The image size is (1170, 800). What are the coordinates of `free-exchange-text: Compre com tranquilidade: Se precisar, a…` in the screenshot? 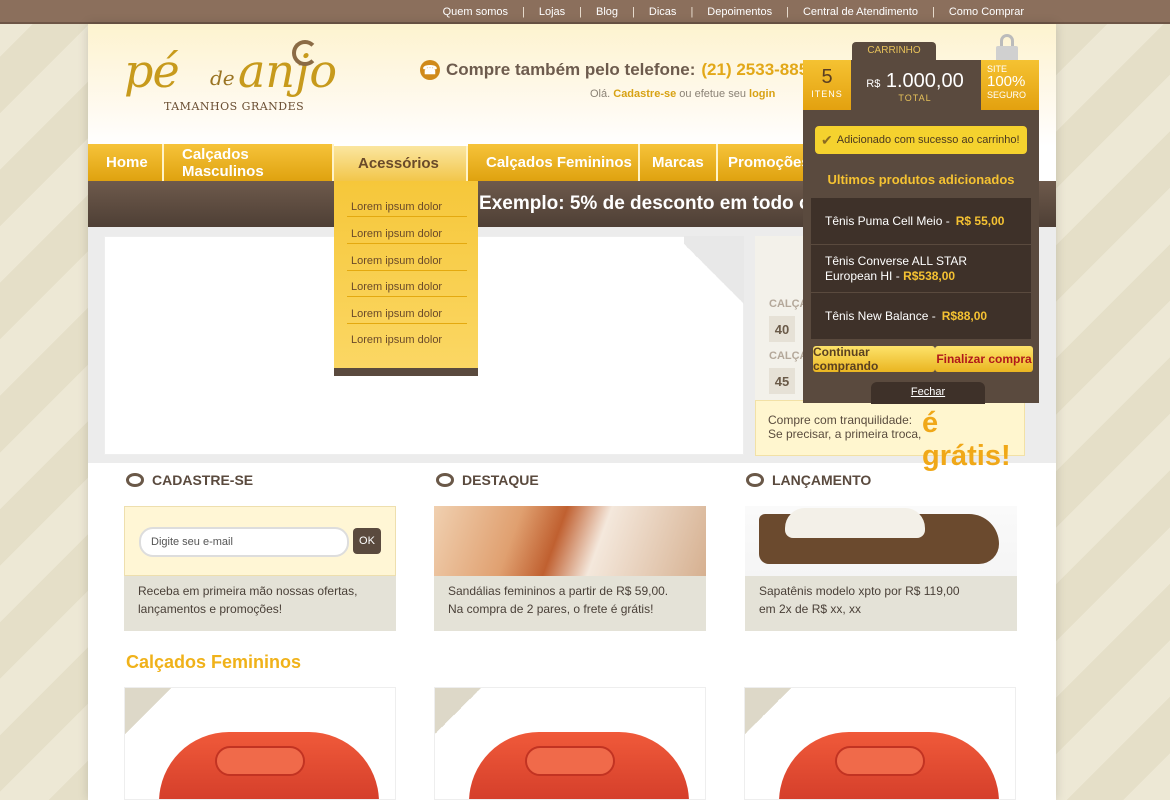 It's located at (844, 427).